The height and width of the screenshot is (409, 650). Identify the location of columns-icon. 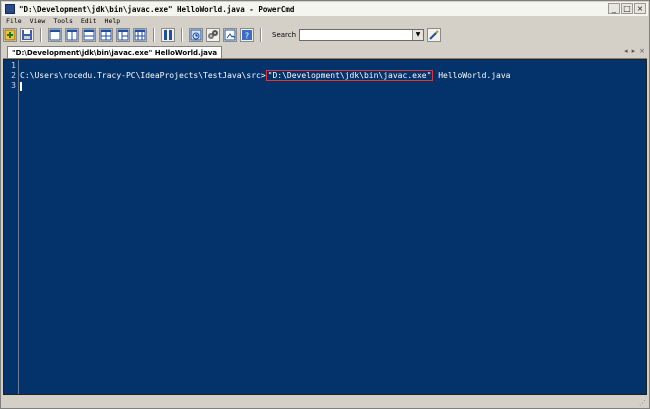
(168, 35).